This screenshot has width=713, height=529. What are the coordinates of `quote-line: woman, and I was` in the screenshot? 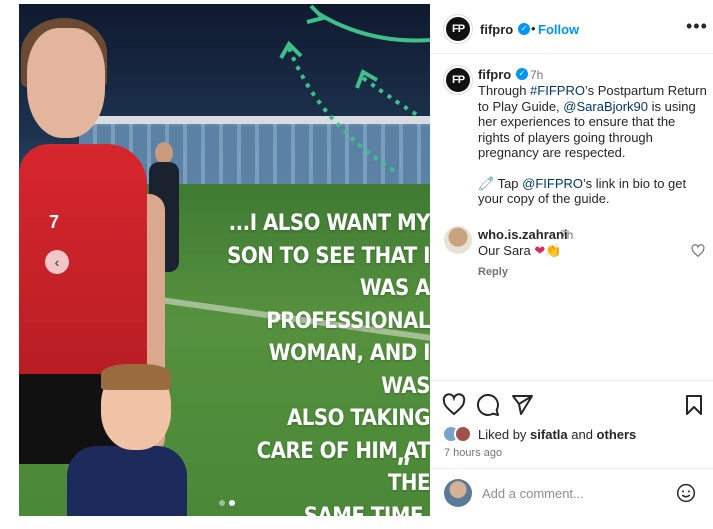 It's located at (349, 370).